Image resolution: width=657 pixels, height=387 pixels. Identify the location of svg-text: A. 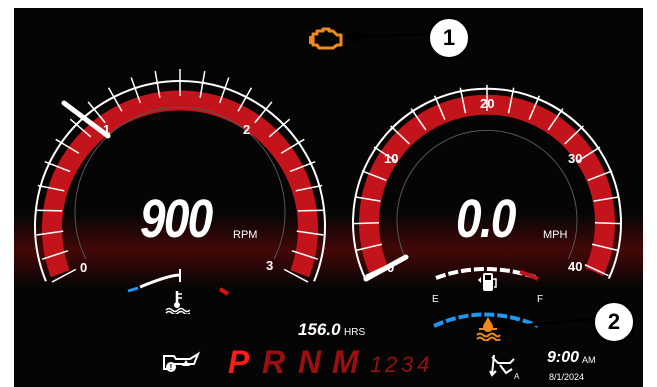
(517, 376).